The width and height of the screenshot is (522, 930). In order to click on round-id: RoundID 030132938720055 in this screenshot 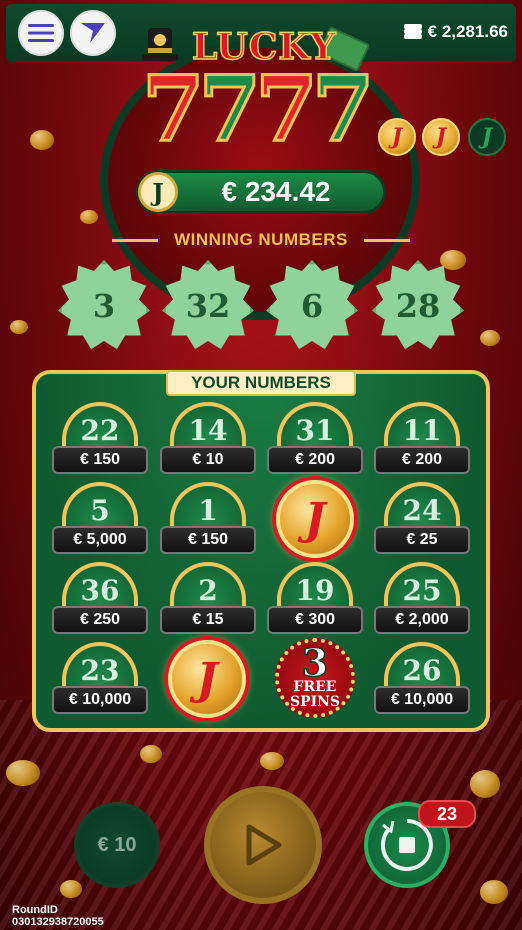, I will do `click(58, 916)`.